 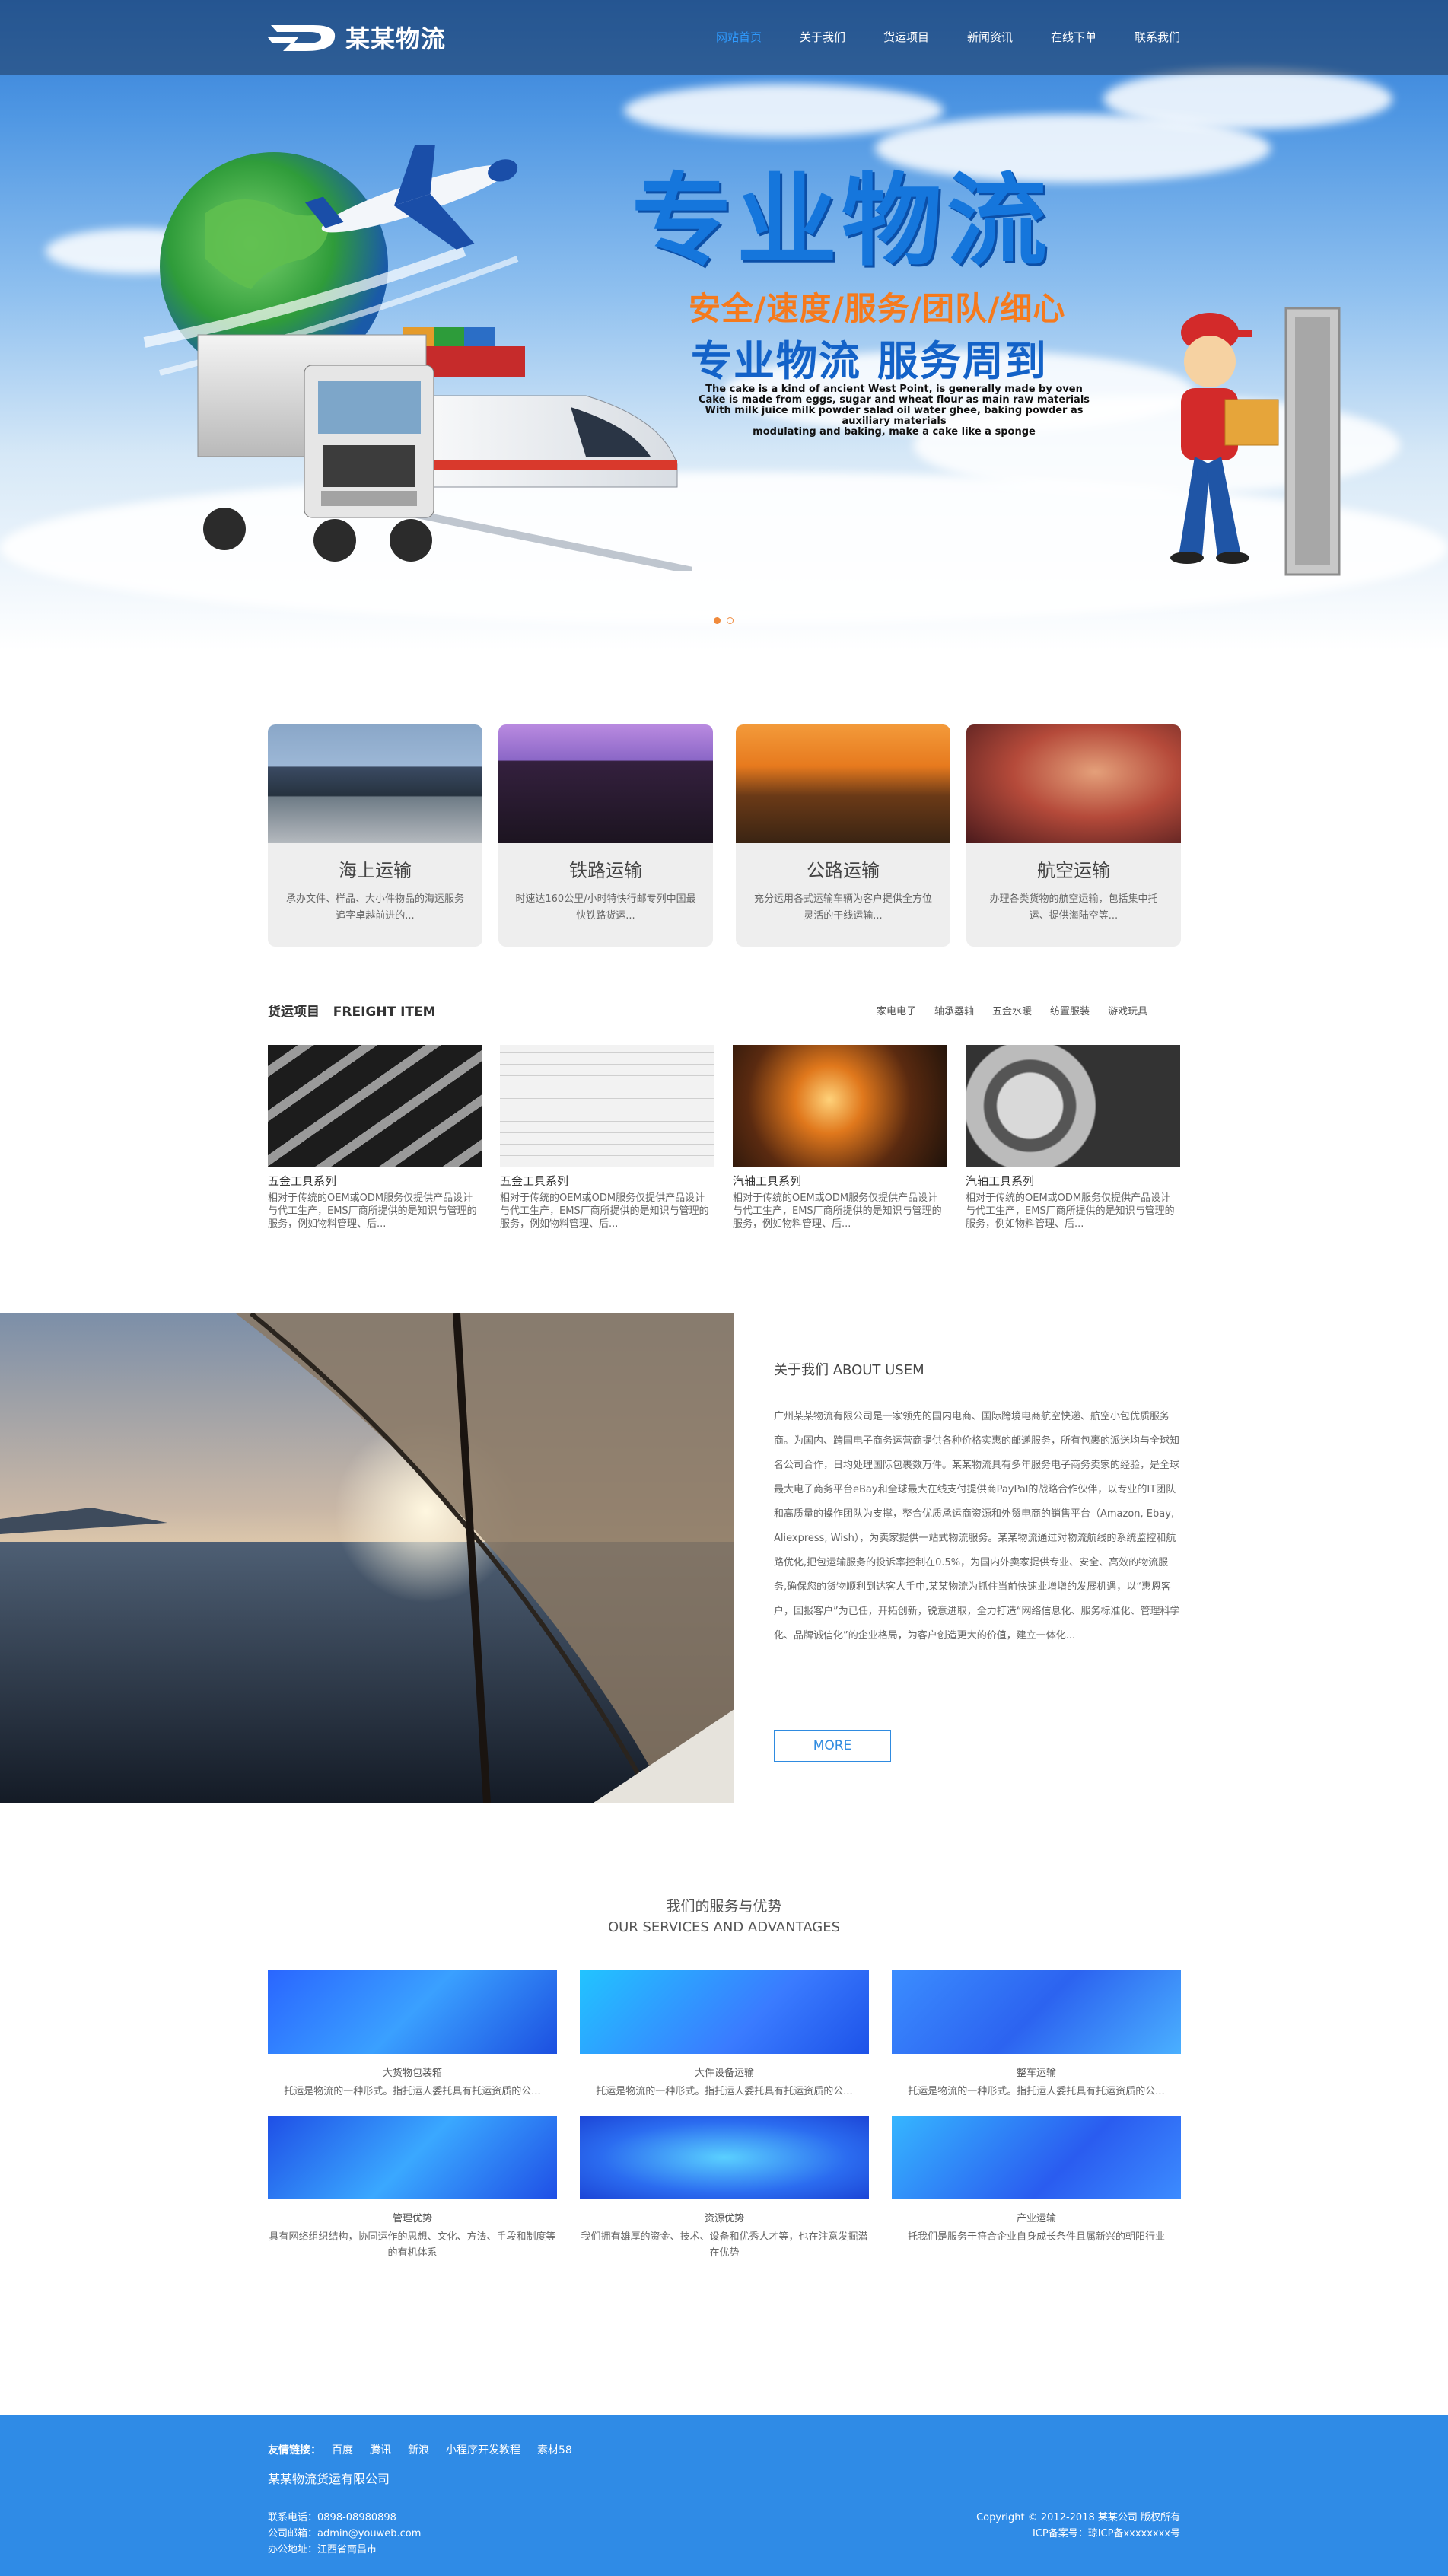 I want to click on icp-text: ICP备案号：琼ICP备xxxxxxxx号, so click(x=1078, y=2534).